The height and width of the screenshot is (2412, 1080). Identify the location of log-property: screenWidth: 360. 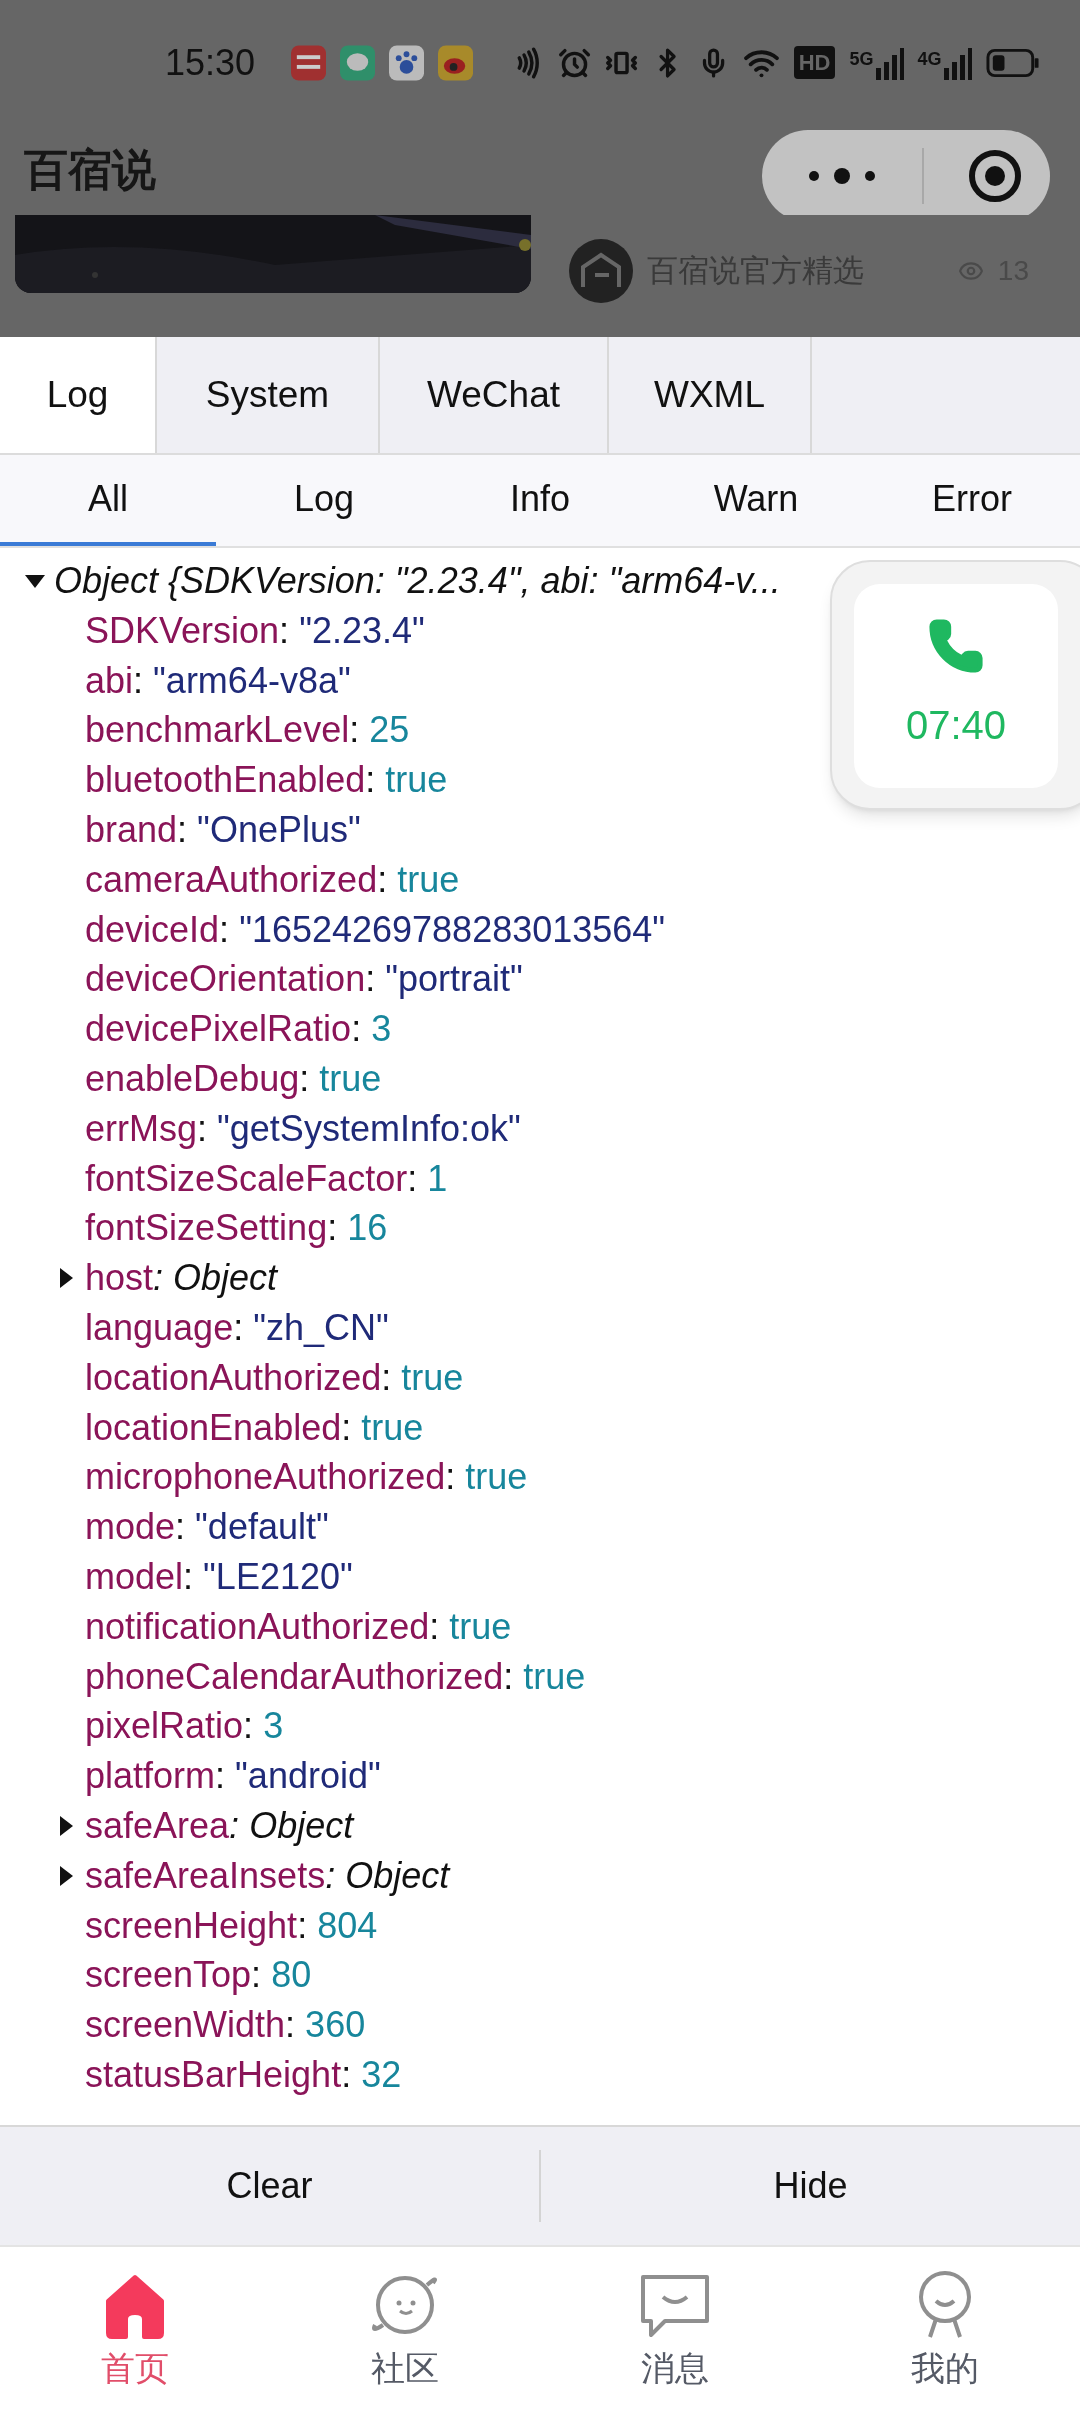
(225, 2025).